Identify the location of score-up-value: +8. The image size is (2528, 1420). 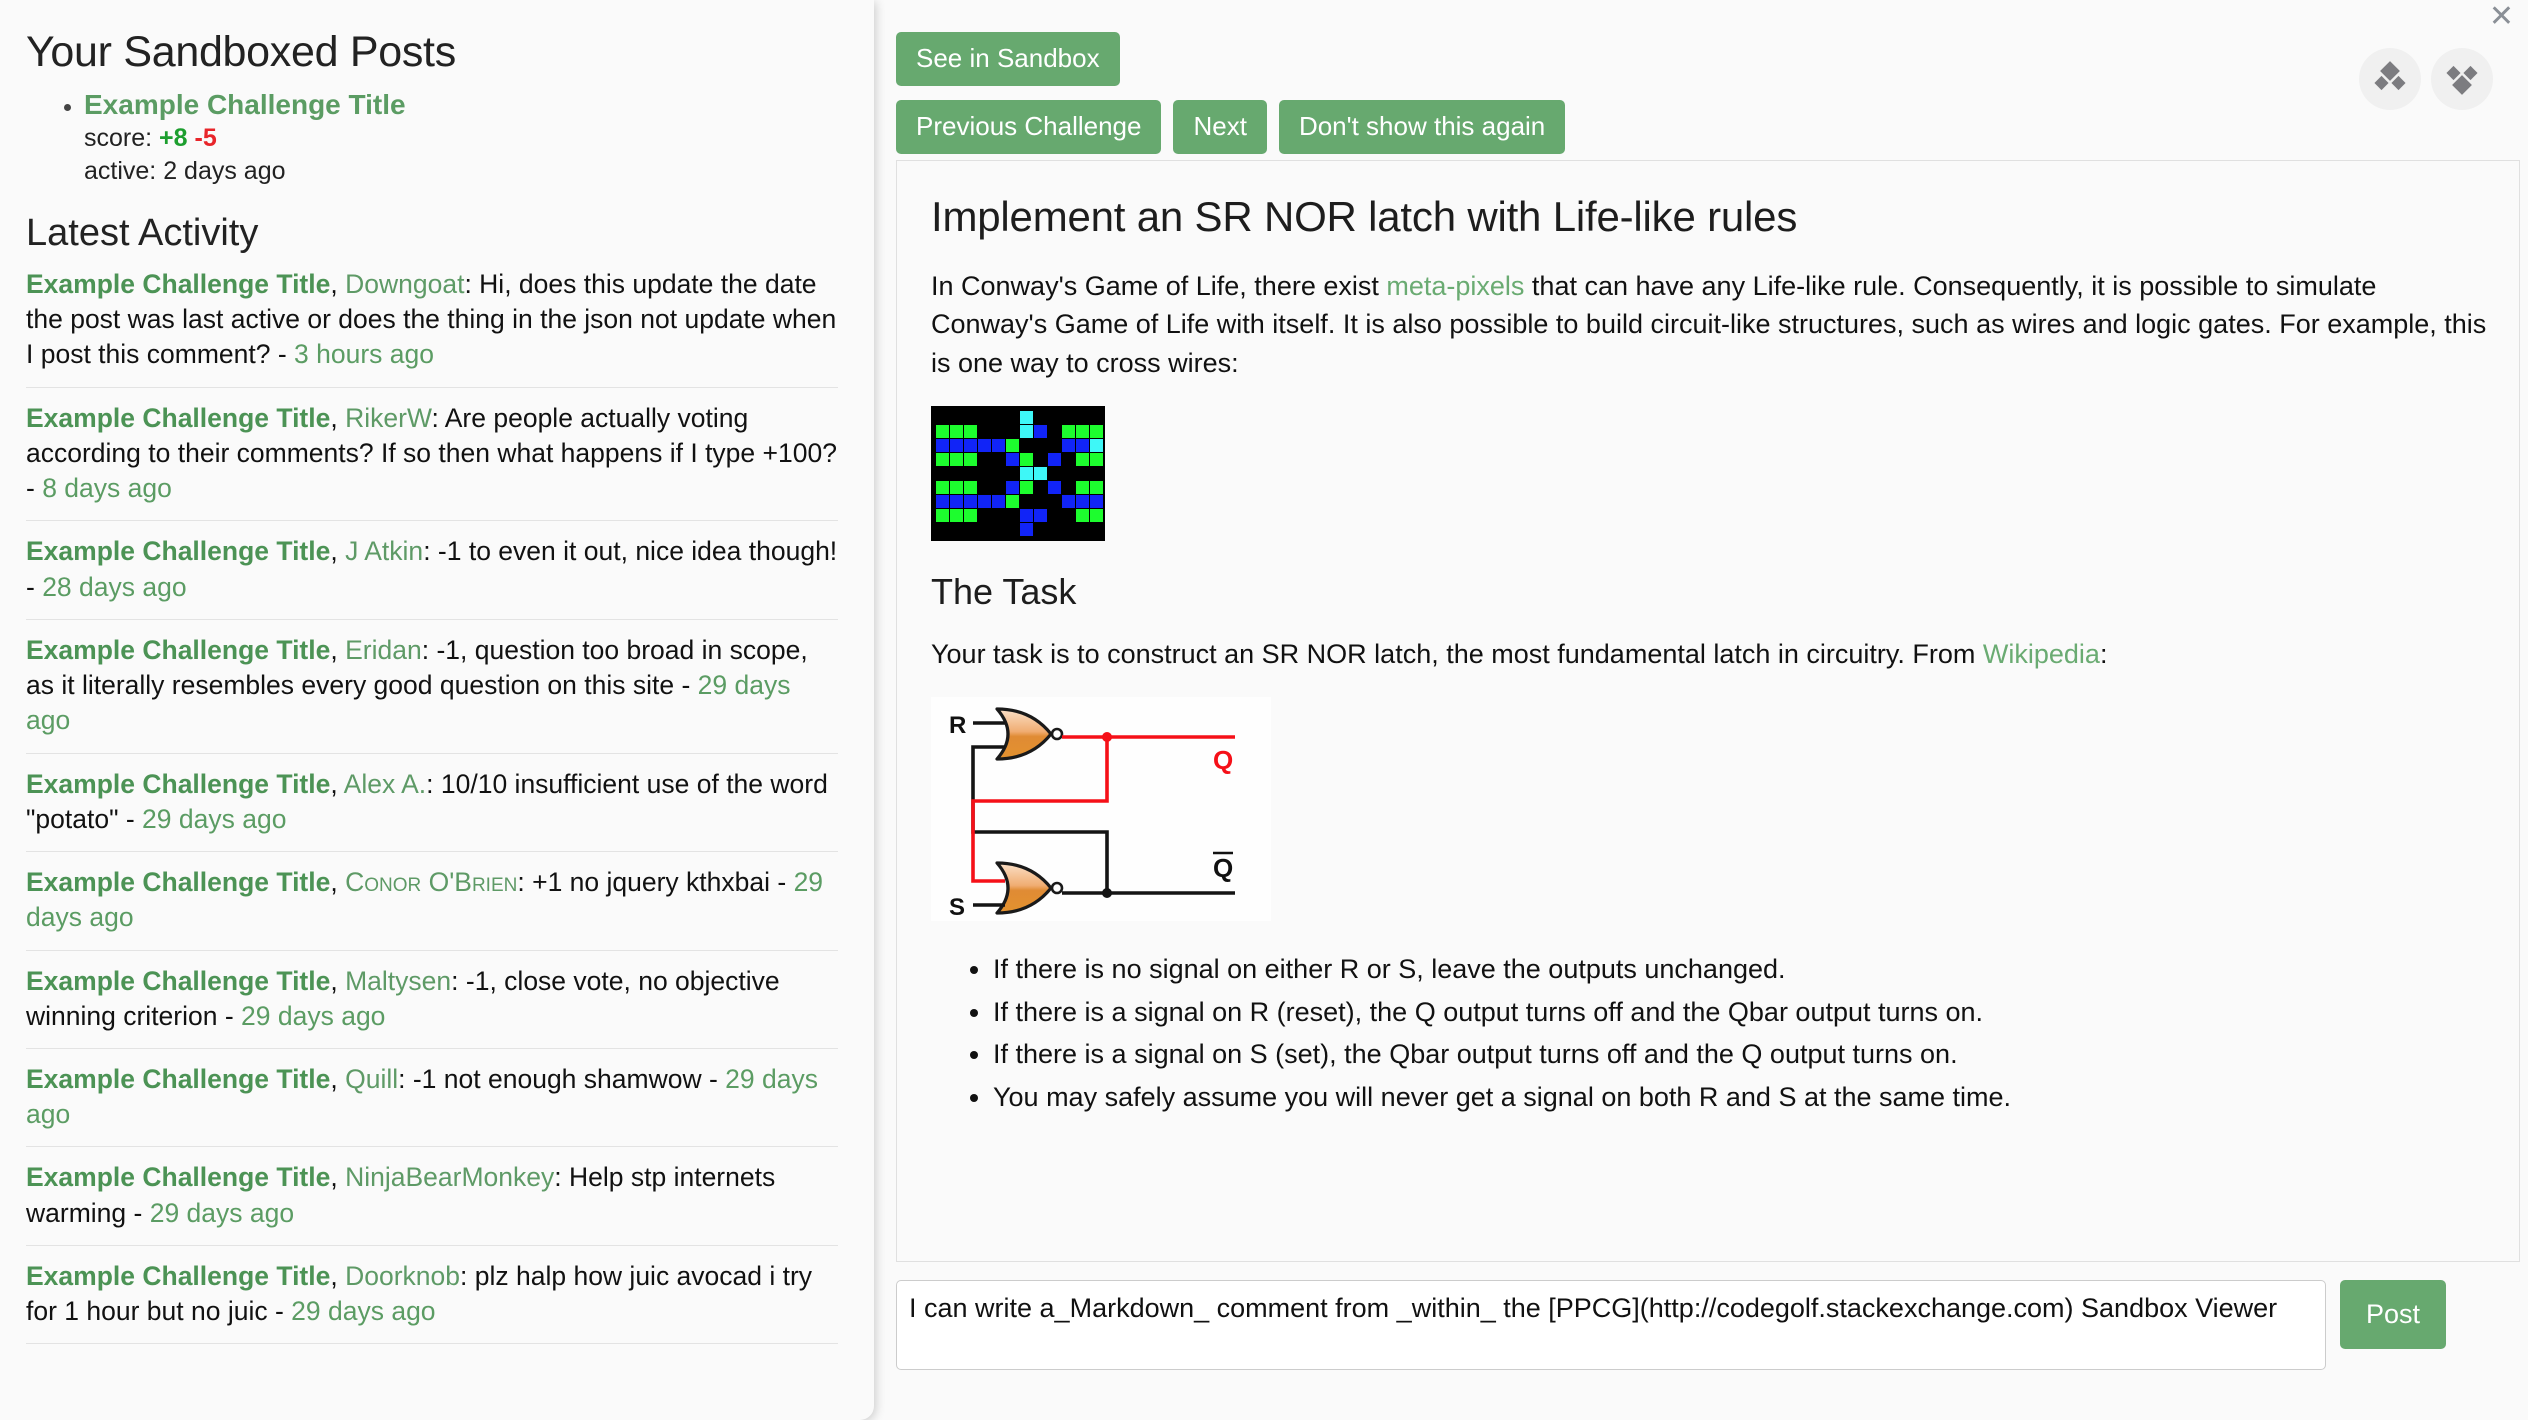
(173, 138).